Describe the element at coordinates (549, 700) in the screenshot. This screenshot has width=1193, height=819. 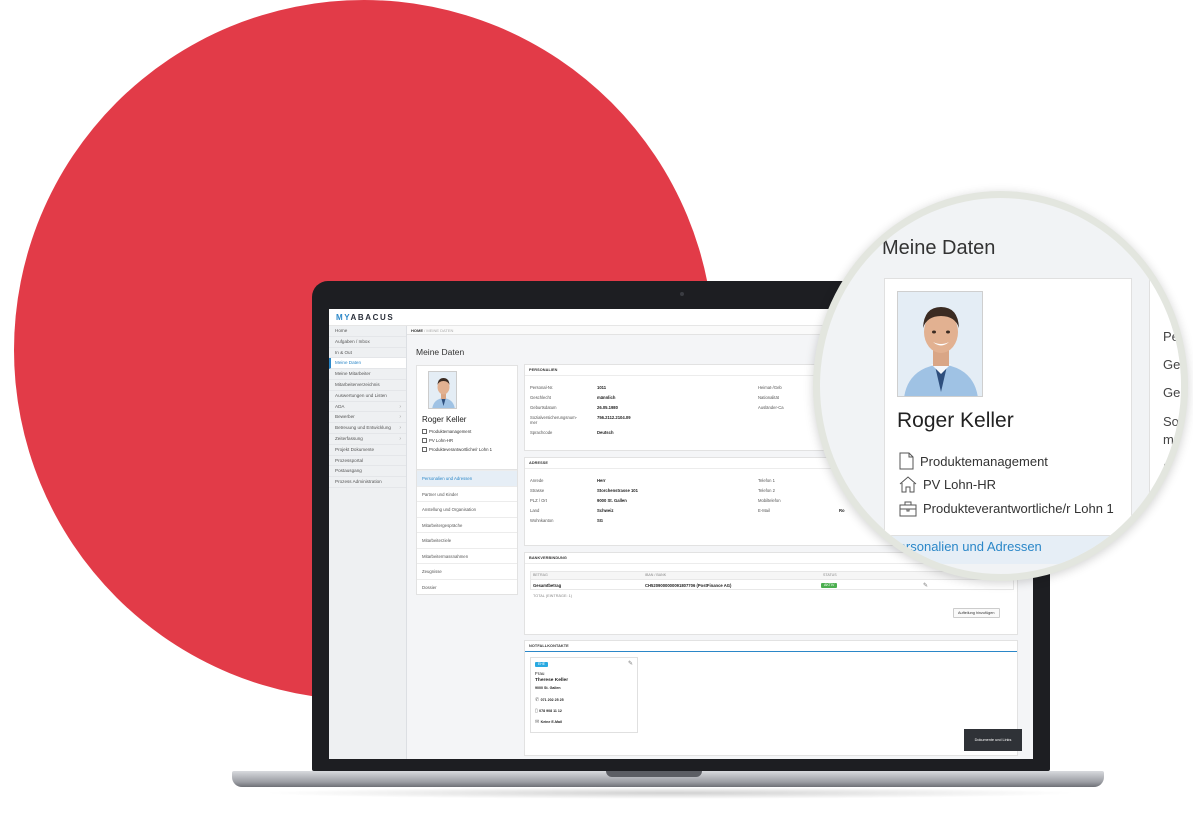
I see `contact-phone: ✆ 071 202 25 25` at that location.